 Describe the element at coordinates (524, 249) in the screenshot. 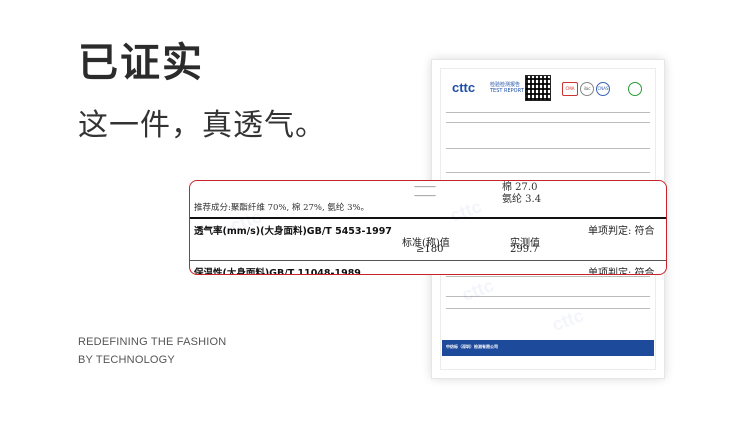

I see `actual-value: 299.7` at that location.